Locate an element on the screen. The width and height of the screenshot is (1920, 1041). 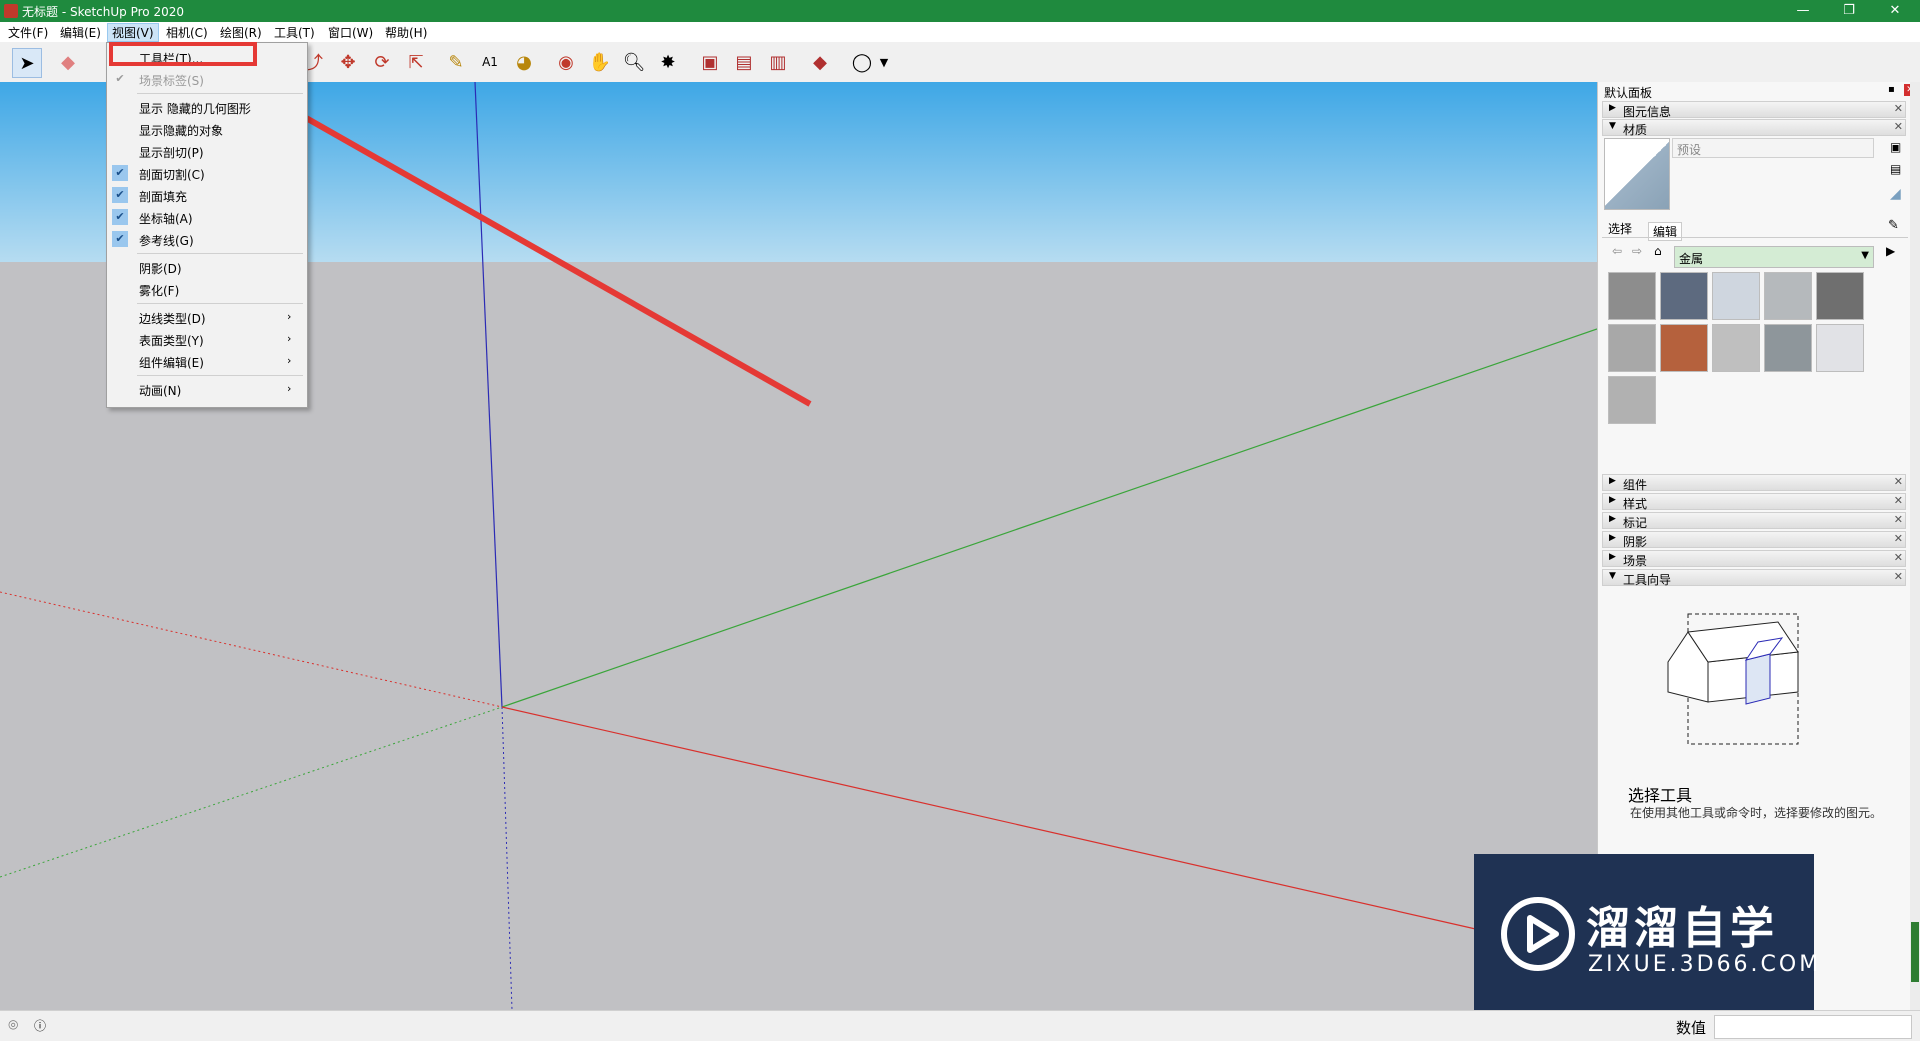
scenes-header: ▶ 场景 ✕ is located at coordinates (1754, 559).